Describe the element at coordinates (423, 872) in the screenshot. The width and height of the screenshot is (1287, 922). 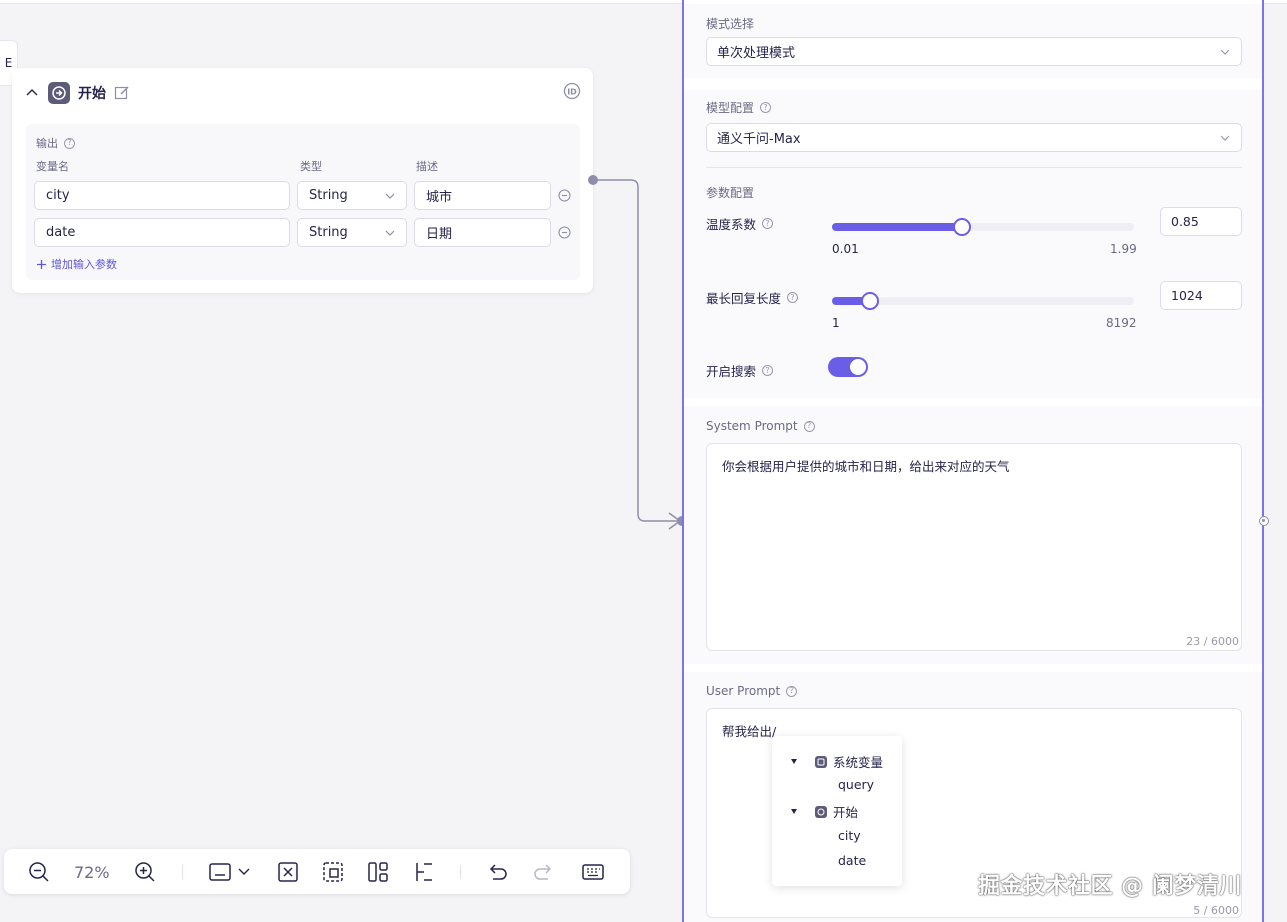
I see `align-icon` at that location.